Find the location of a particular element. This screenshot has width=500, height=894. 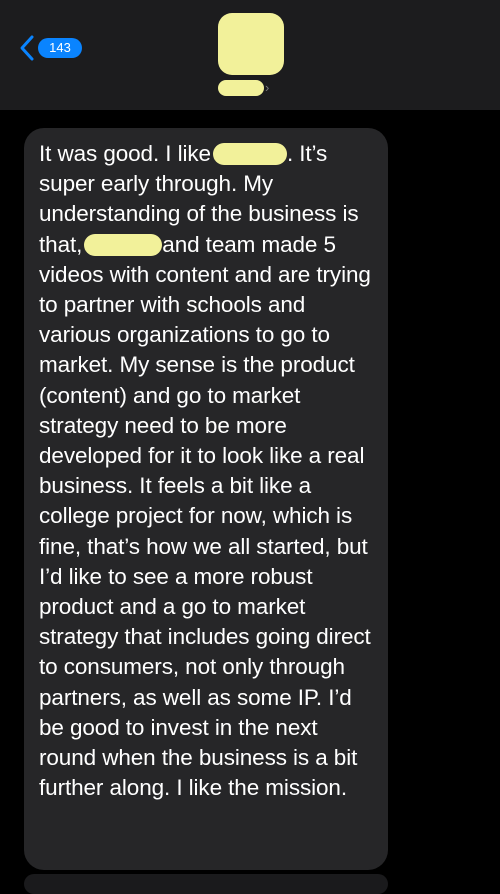

unread-count-badge: 143 is located at coordinates (60, 48).